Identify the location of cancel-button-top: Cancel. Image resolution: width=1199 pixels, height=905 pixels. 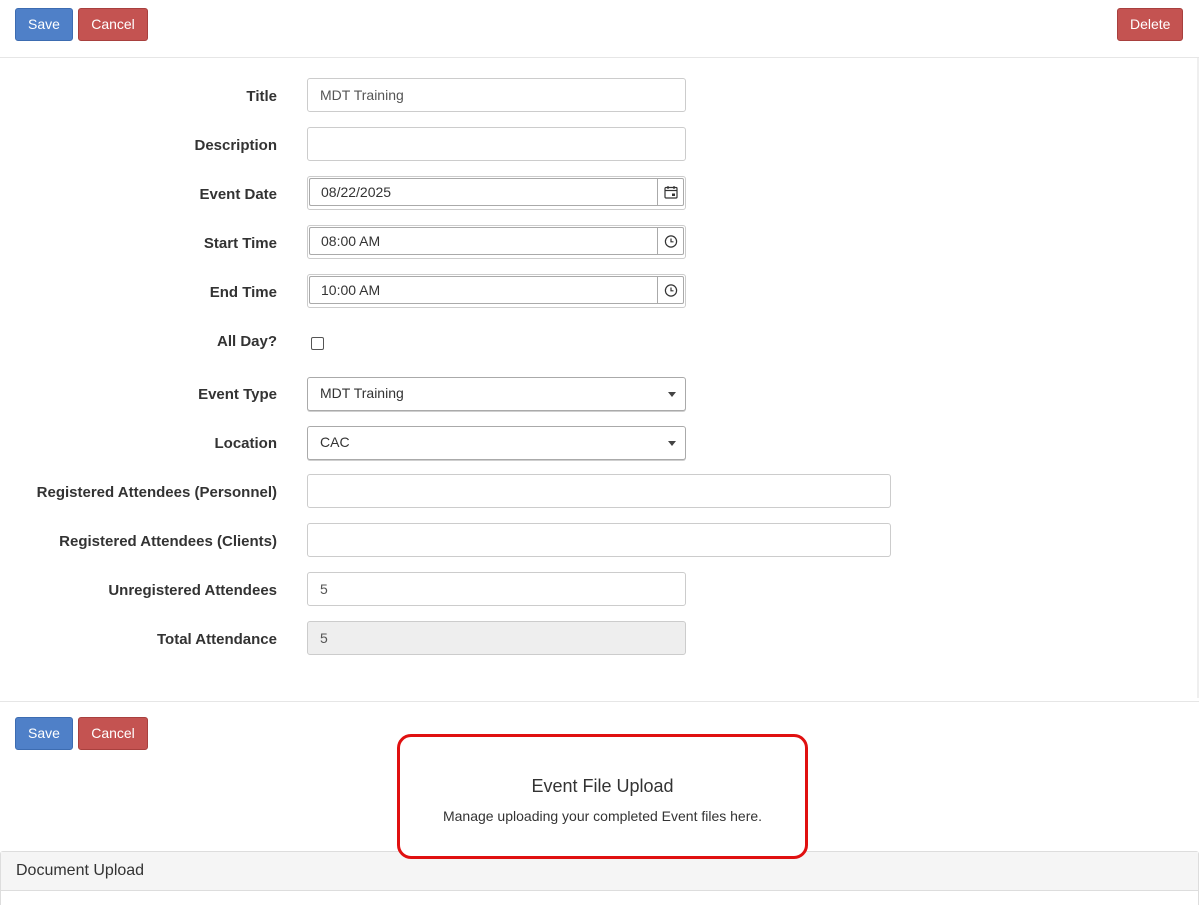
(113, 24).